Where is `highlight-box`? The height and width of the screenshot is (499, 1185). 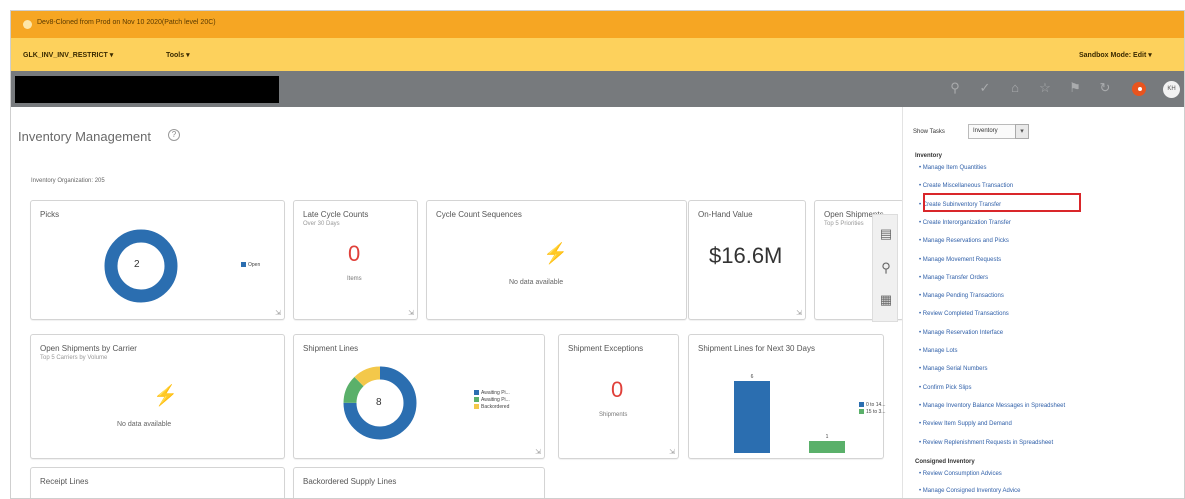 highlight-box is located at coordinates (1002, 202).